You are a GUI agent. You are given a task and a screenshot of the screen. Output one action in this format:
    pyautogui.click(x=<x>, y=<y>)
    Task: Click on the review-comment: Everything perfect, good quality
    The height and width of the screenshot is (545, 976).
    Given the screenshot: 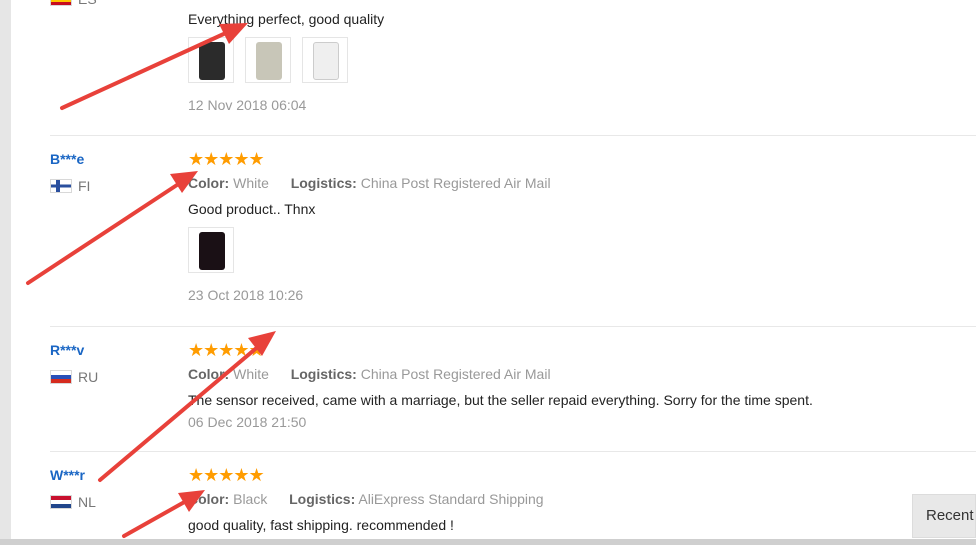 What is the action you would take?
    pyautogui.click(x=286, y=19)
    